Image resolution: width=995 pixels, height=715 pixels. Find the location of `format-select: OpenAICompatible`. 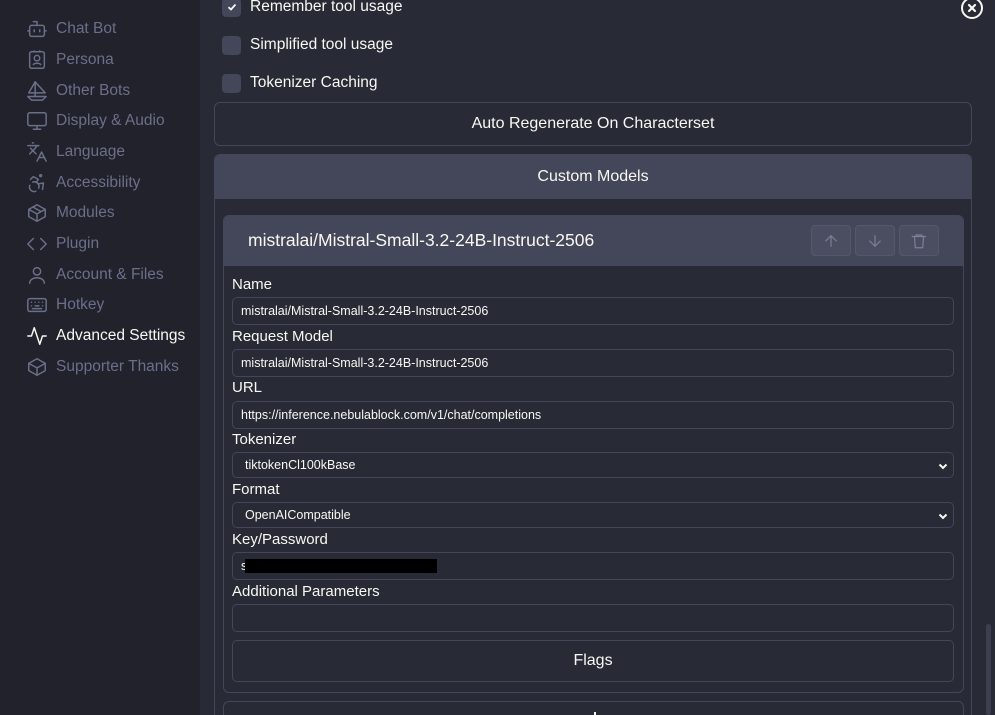

format-select: OpenAICompatible is located at coordinates (593, 515).